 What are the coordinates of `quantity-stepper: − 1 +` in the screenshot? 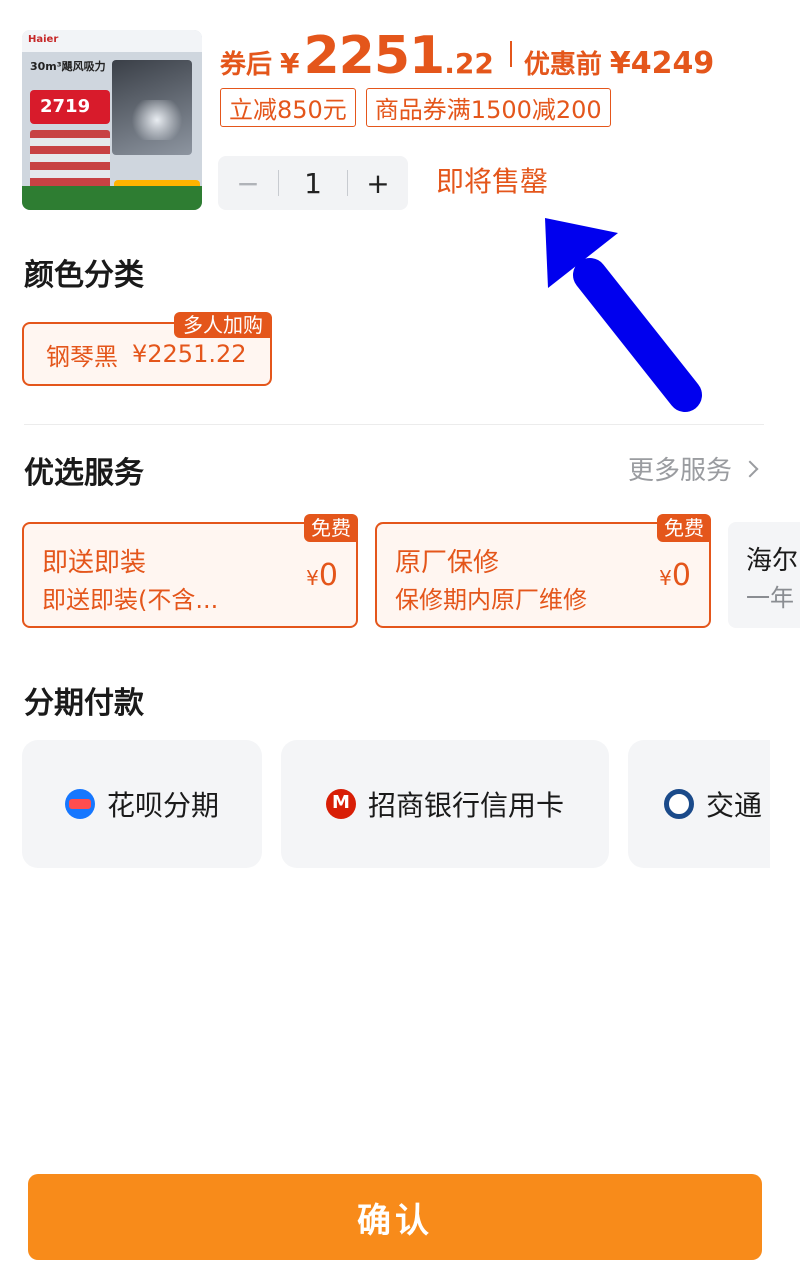 It's located at (313, 183).